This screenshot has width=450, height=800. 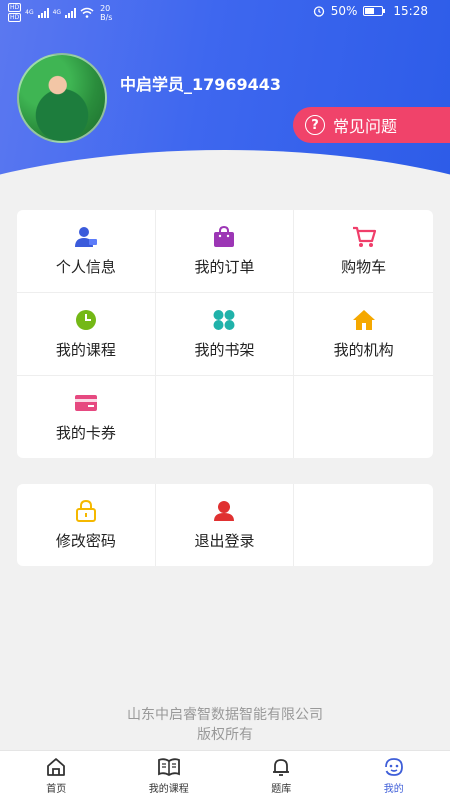 I want to click on menu-item-my-bookshelf: 我的书架, so click(x=225, y=334).